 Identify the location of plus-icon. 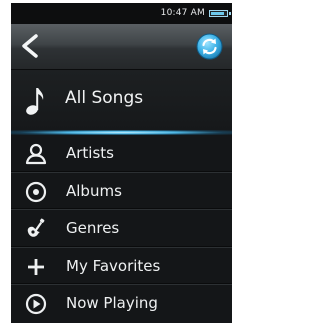
(36, 266).